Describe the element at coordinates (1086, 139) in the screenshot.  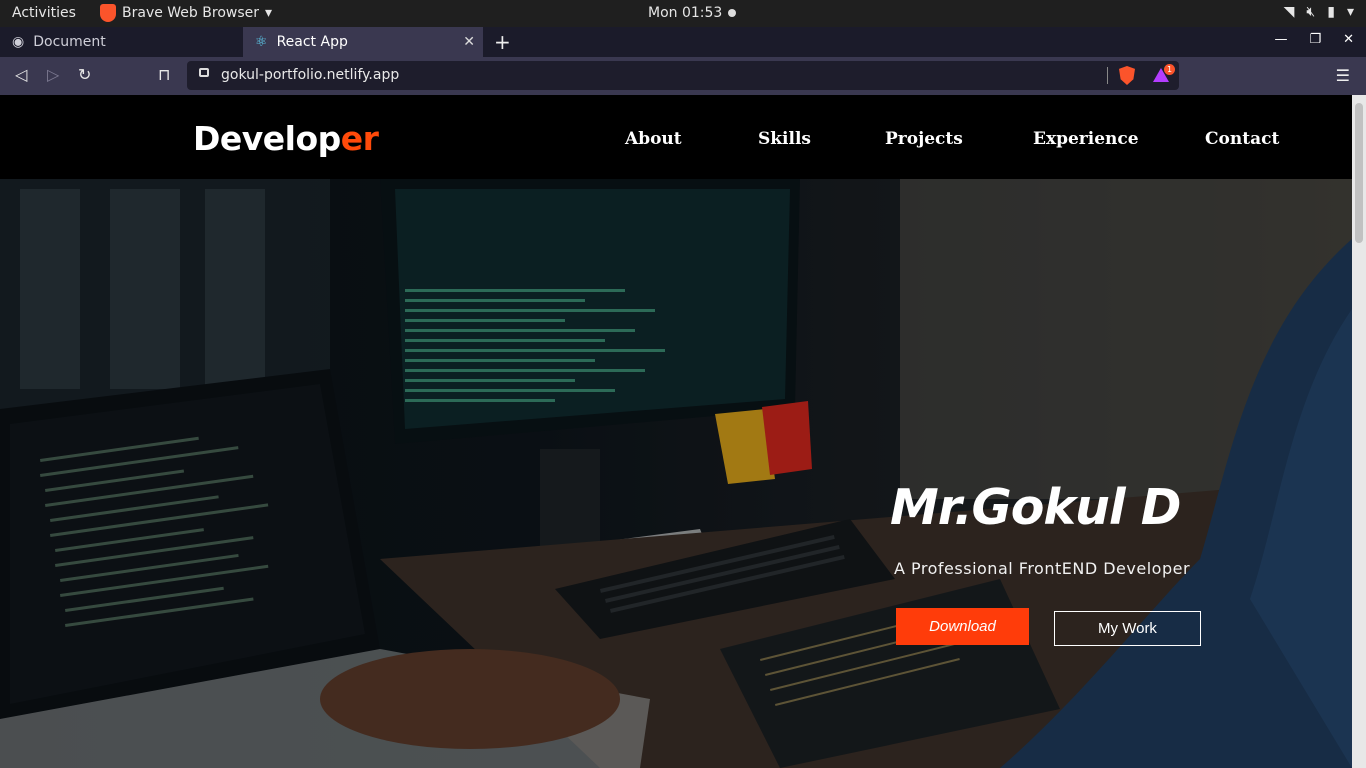
I see `nav-experience: Experience` at that location.